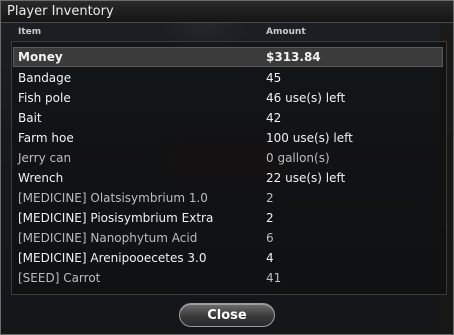  Describe the element at coordinates (59, 278) in the screenshot. I see `item-name: [SEED] Carrot` at that location.